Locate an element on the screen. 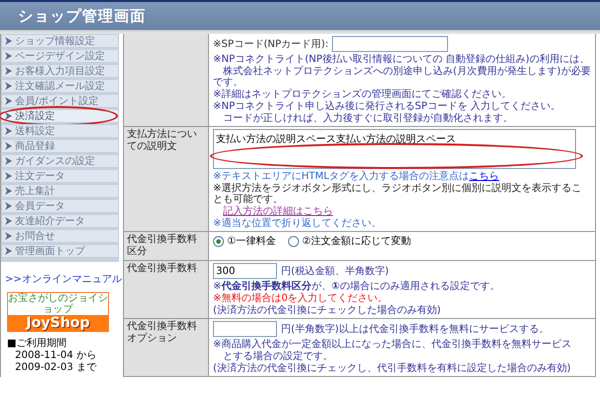 Image resolution: width=600 pixels, height=400 pixels. field-label: 代金引換手数料区分 is located at coordinates (162, 245).